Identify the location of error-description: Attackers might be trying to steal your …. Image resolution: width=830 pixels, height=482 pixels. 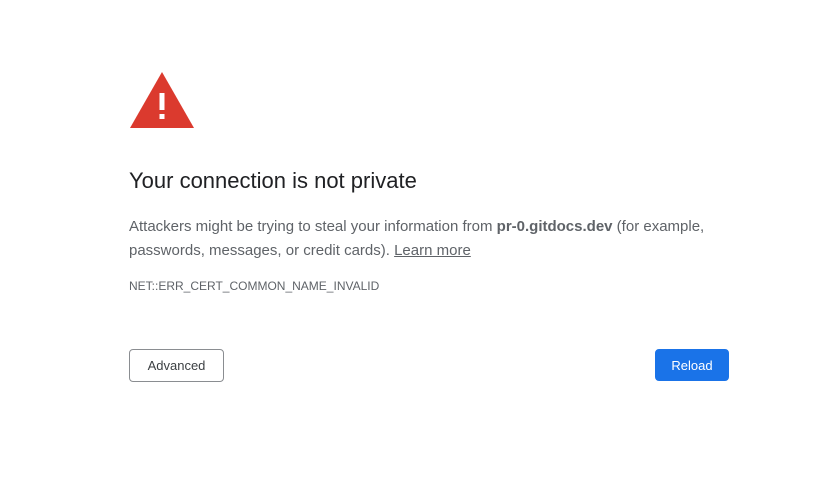
(434, 239).